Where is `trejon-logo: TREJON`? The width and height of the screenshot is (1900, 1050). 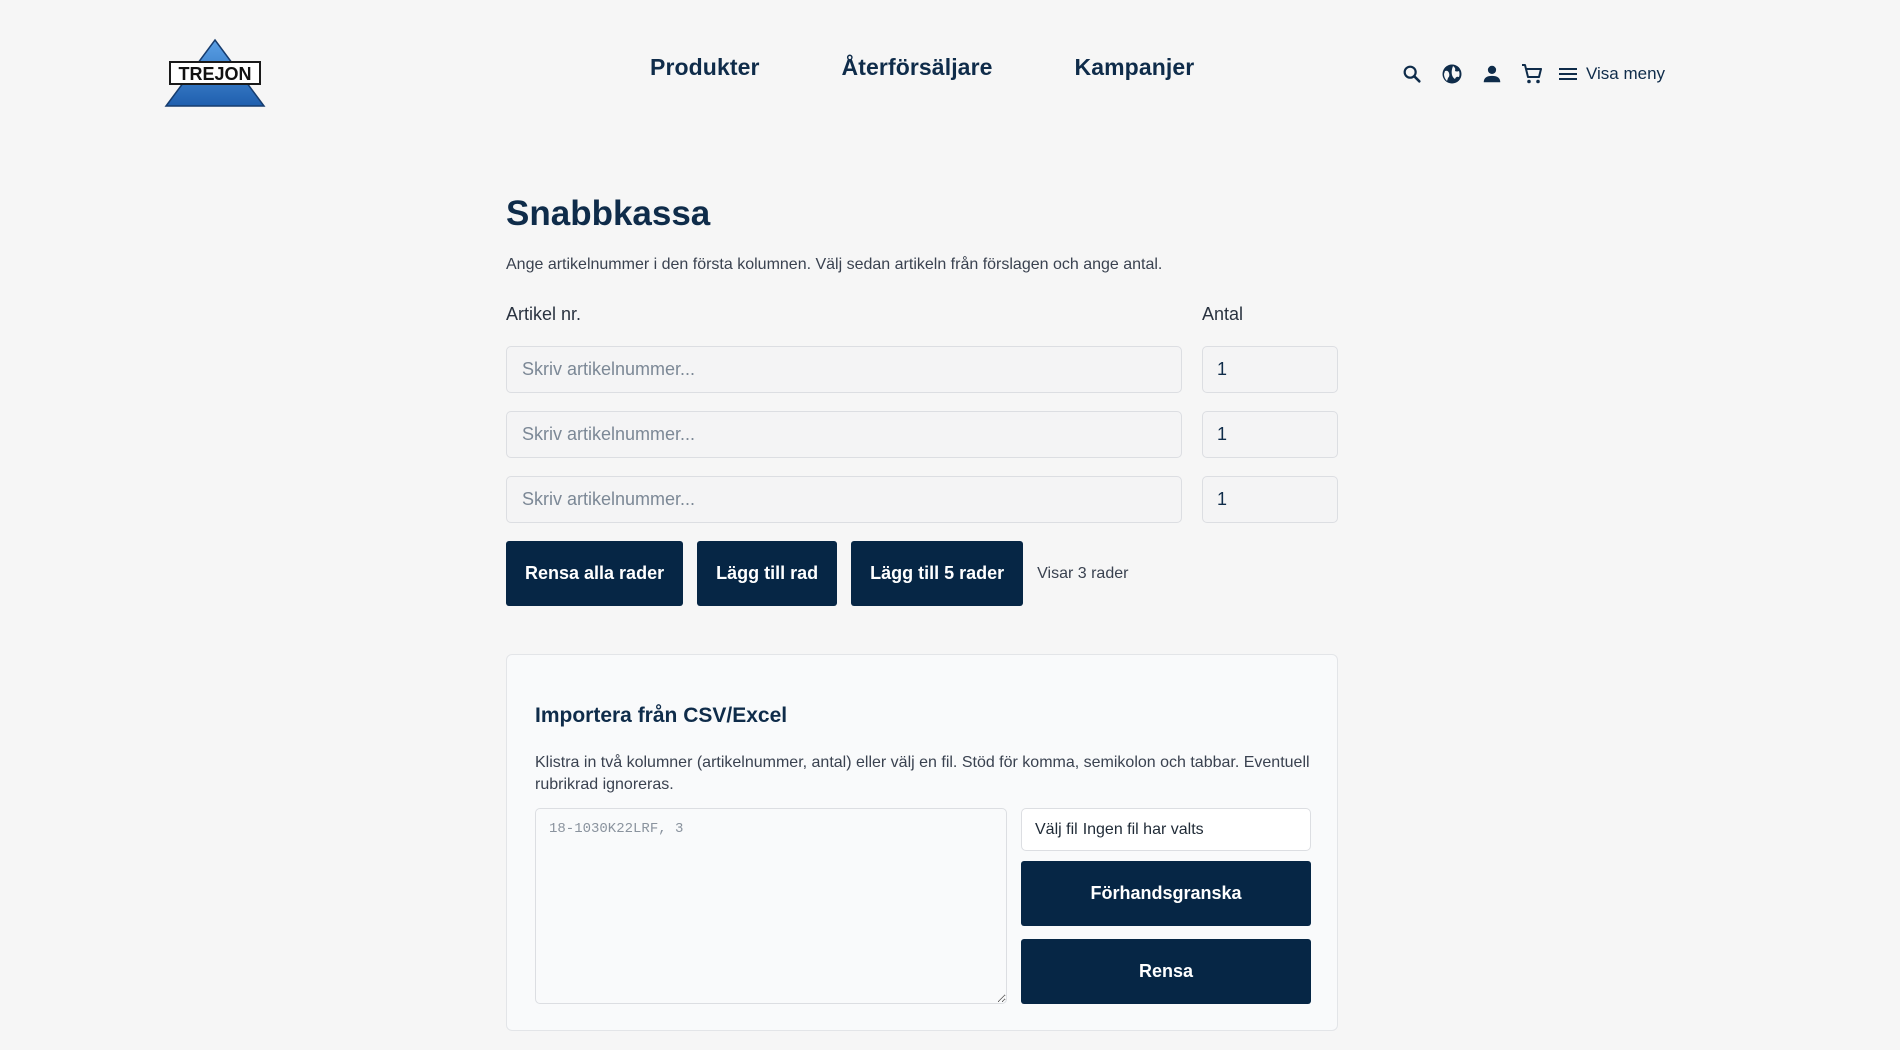 trejon-logo: TREJON is located at coordinates (215, 73).